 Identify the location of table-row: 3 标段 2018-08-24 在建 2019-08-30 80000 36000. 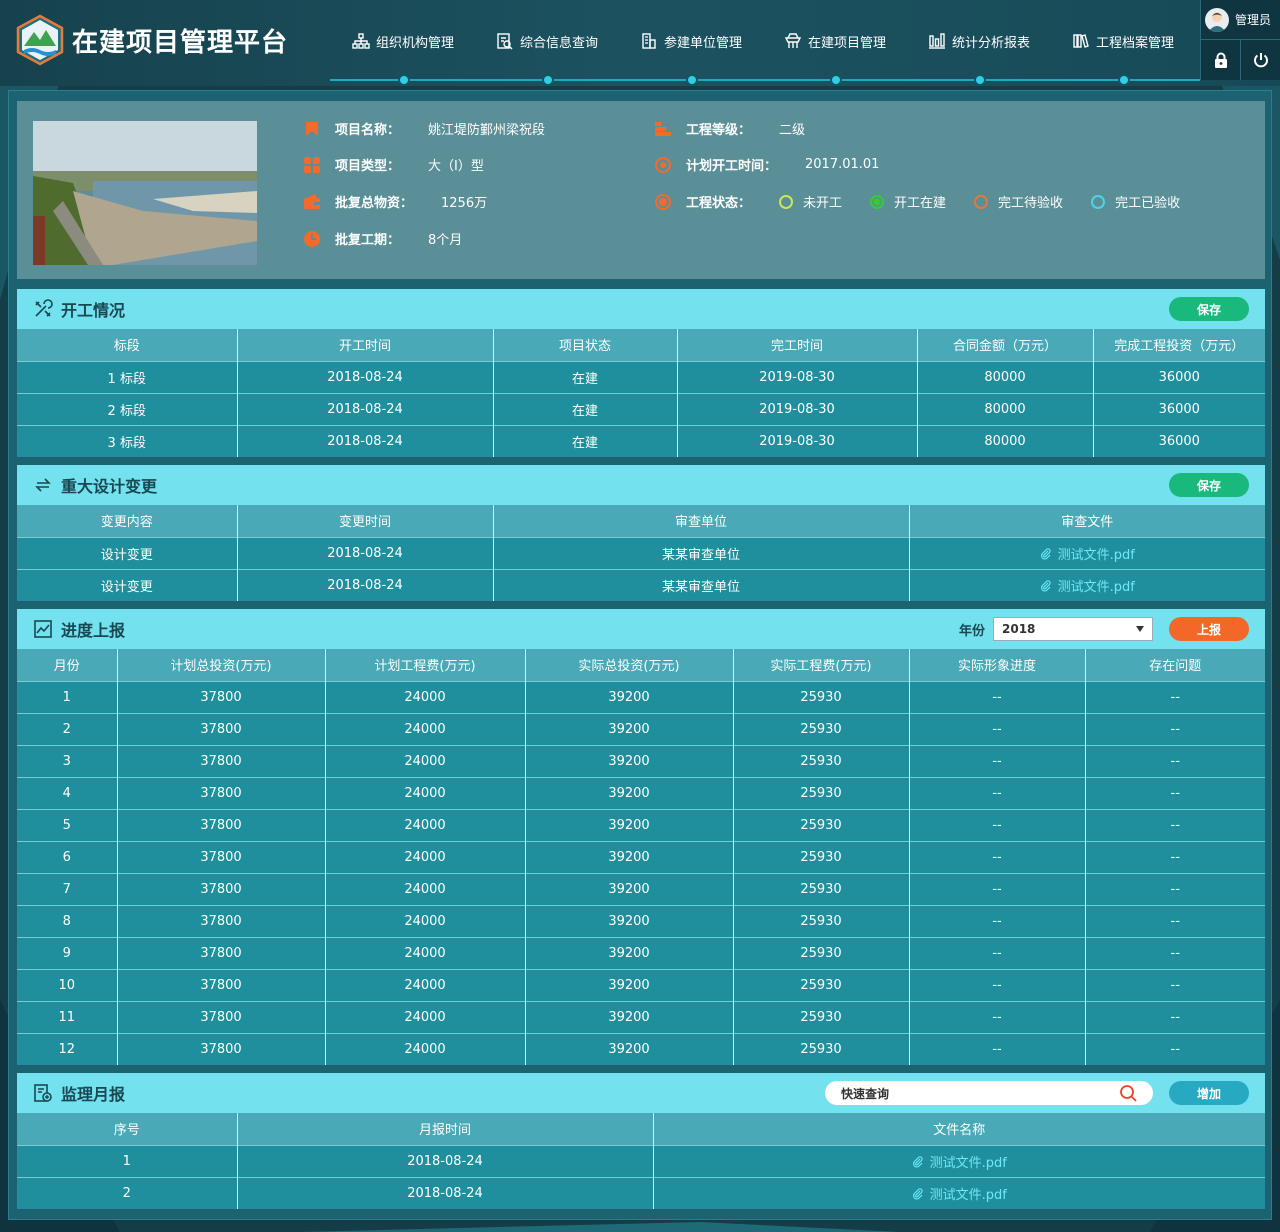
(641, 440).